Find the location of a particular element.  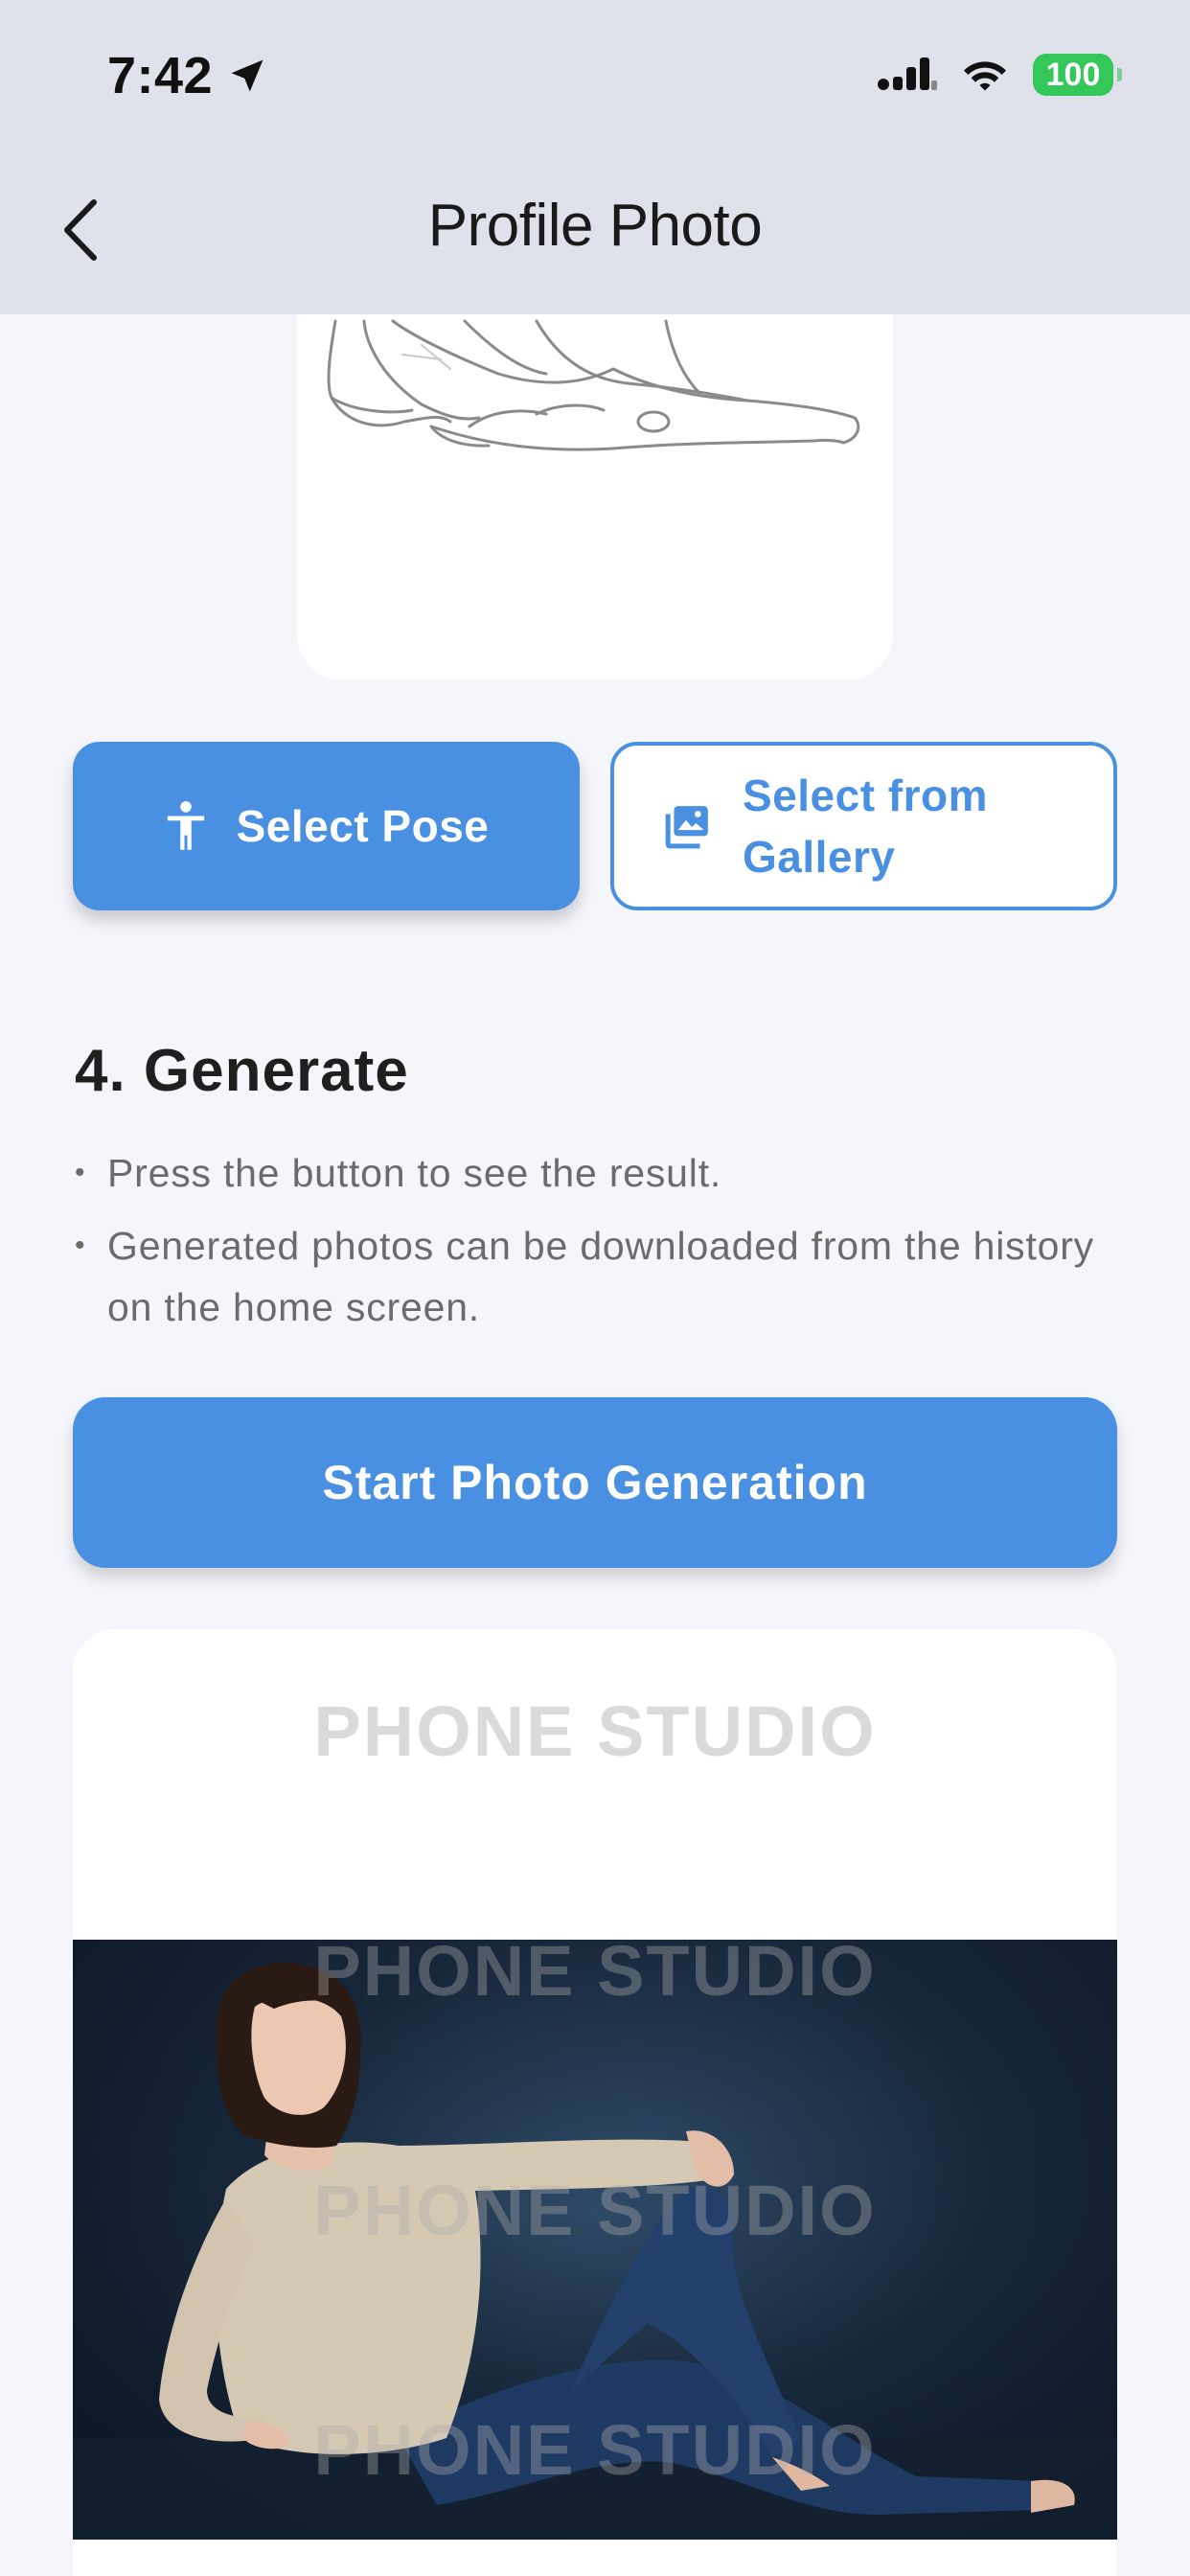

start-photo-generation-label: Start Photo Generation is located at coordinates (595, 1483).